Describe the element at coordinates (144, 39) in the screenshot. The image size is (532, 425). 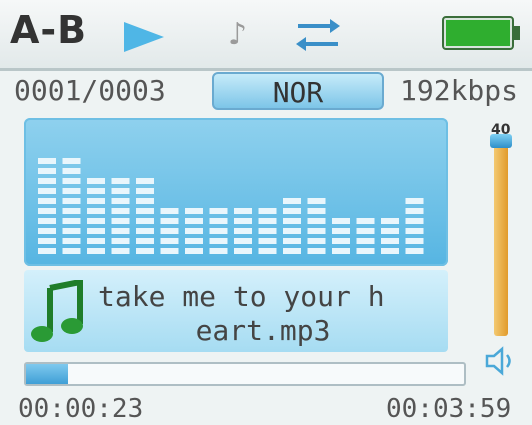
I see `play-icon` at that location.